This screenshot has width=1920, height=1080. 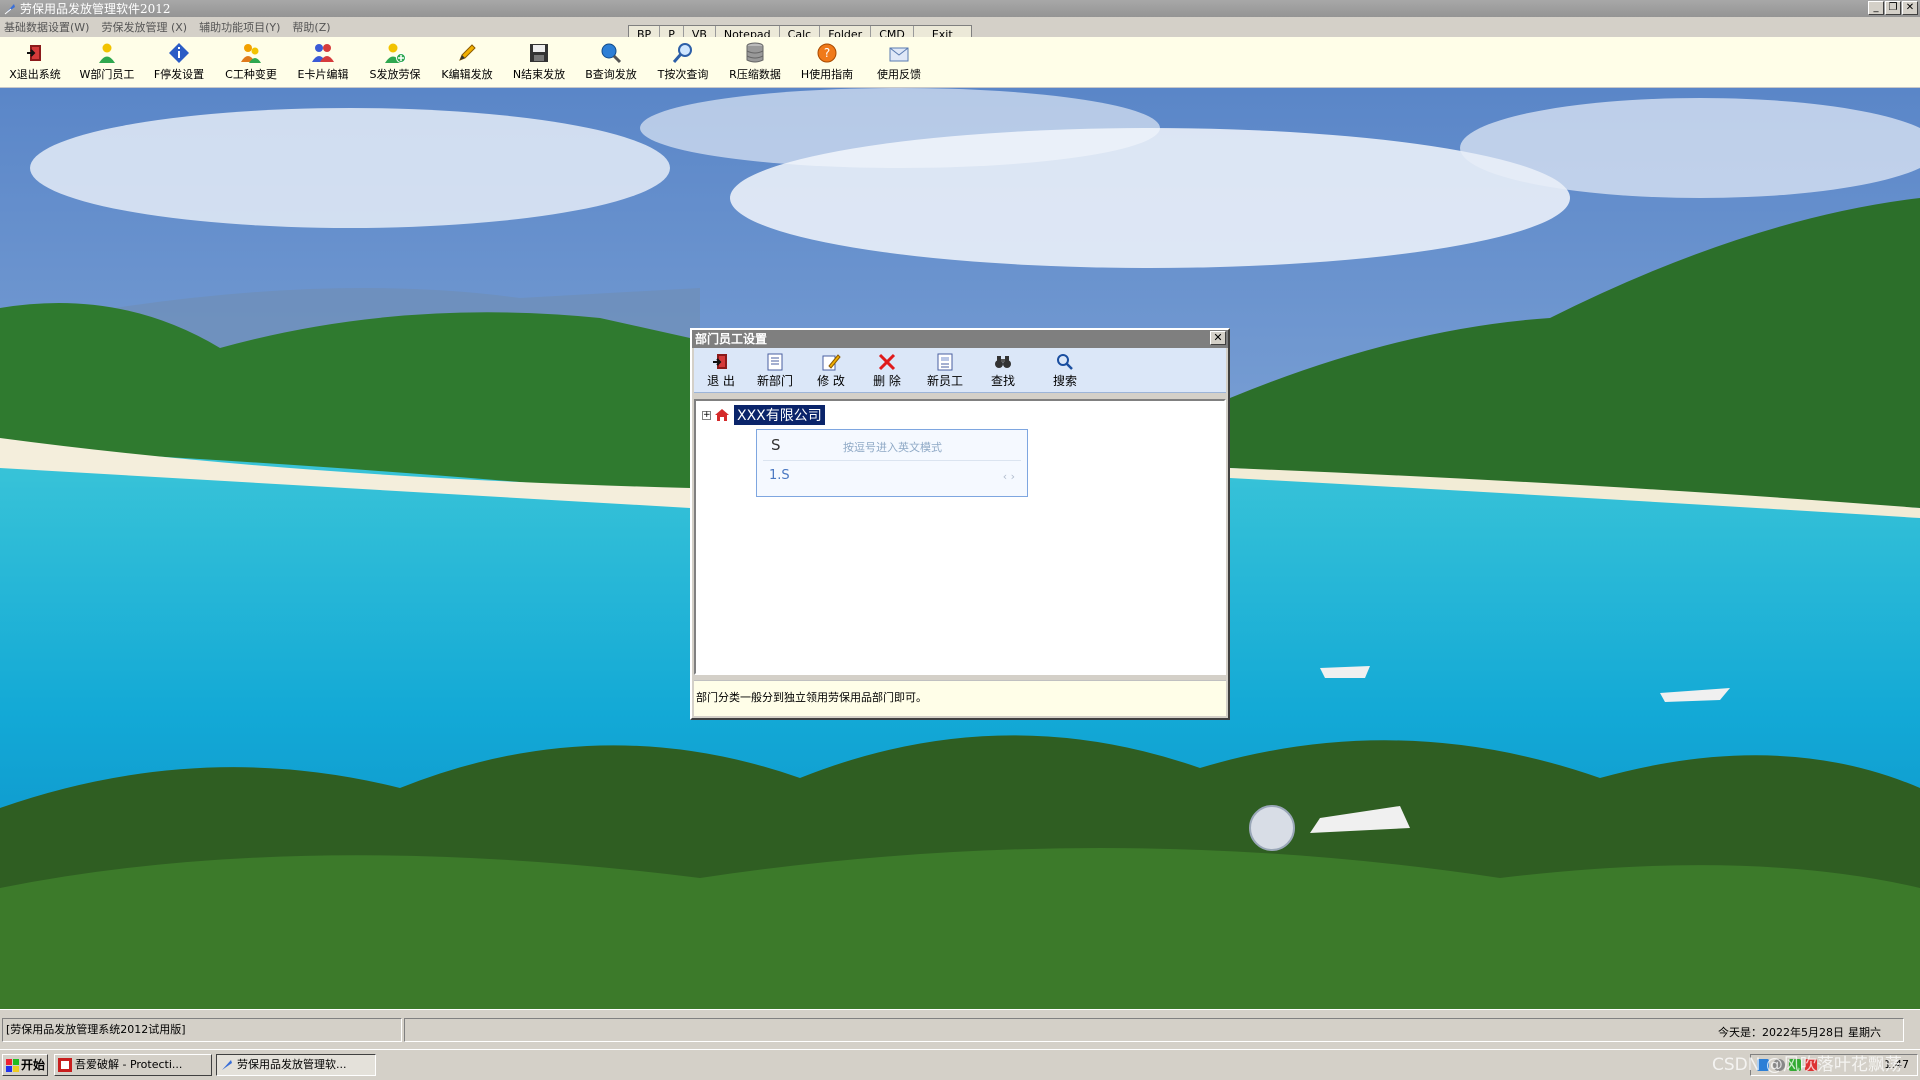 What do you see at coordinates (779, 415) in the screenshot?
I see `tree-root-label: XXX有限公司` at bounding box center [779, 415].